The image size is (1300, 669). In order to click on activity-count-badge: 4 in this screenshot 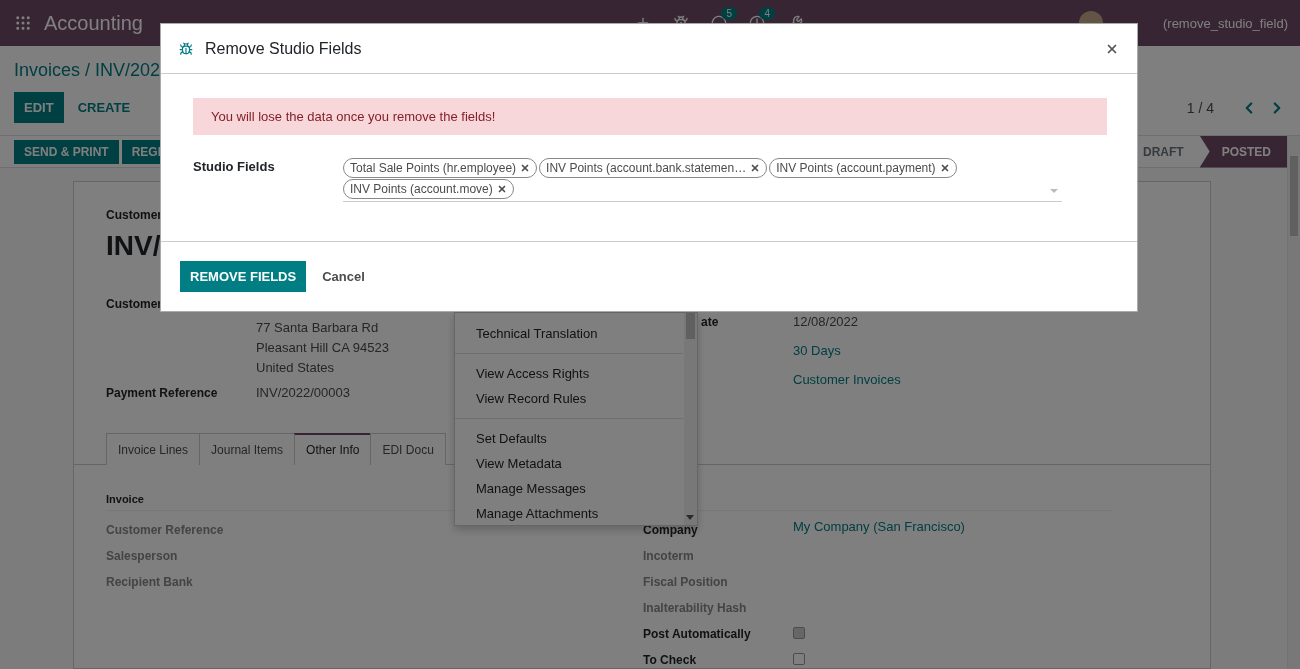, I will do `click(767, 13)`.